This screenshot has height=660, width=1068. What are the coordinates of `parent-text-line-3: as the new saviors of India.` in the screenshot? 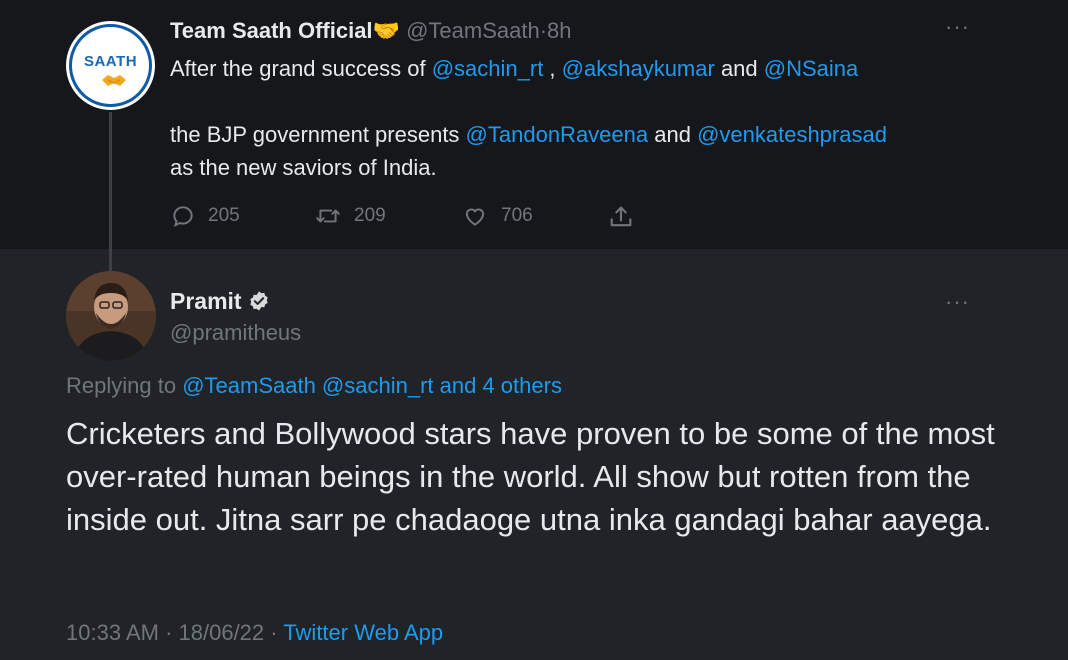 It's located at (303, 167).